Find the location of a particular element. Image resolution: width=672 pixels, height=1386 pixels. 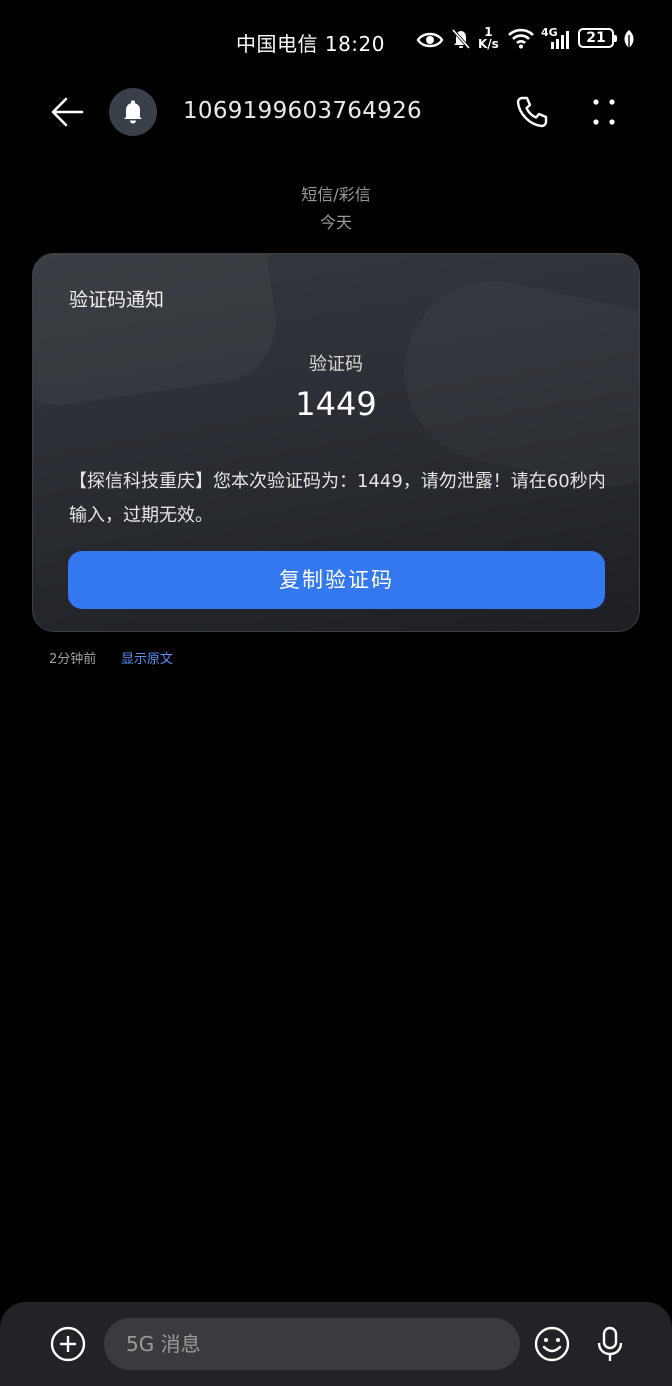

copy-code-button: 复制验证码 is located at coordinates (336, 580).